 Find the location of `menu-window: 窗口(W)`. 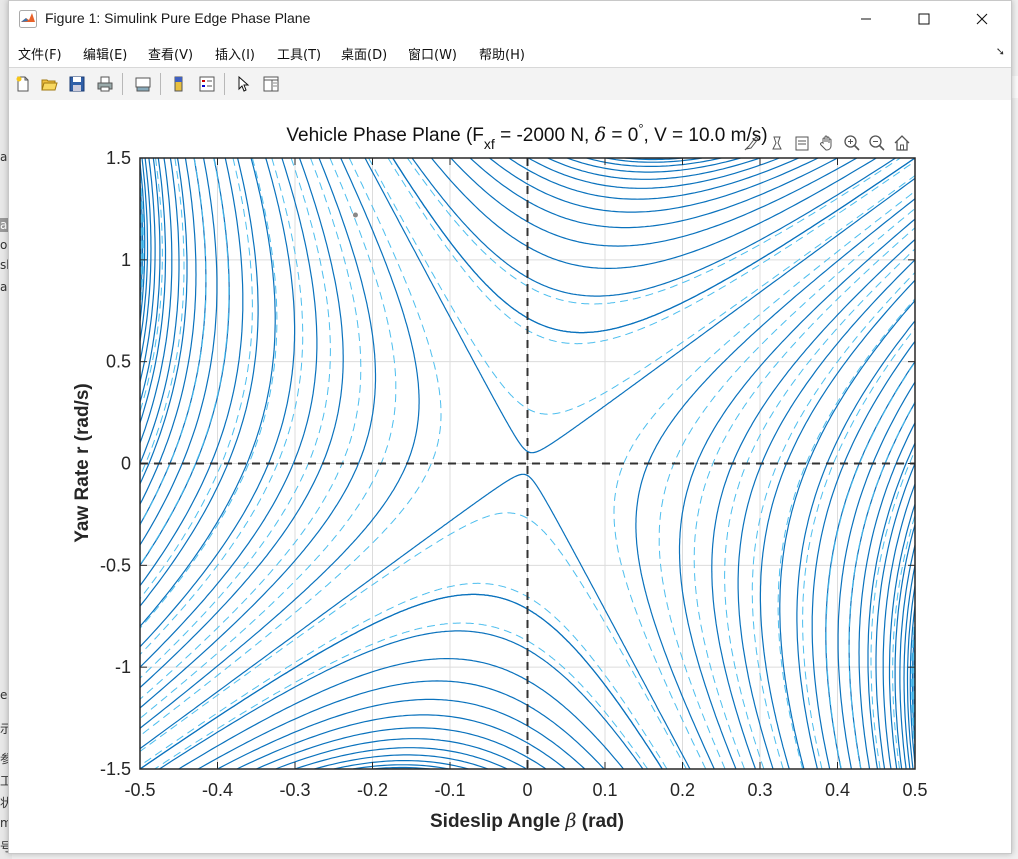

menu-window: 窗口(W) is located at coordinates (432, 53).